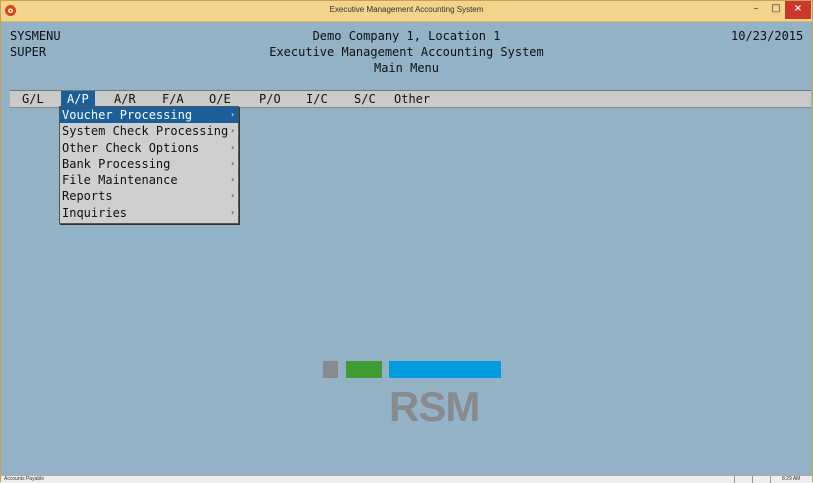  I want to click on dropdown-item-label: Other Check Options, so click(131, 147).